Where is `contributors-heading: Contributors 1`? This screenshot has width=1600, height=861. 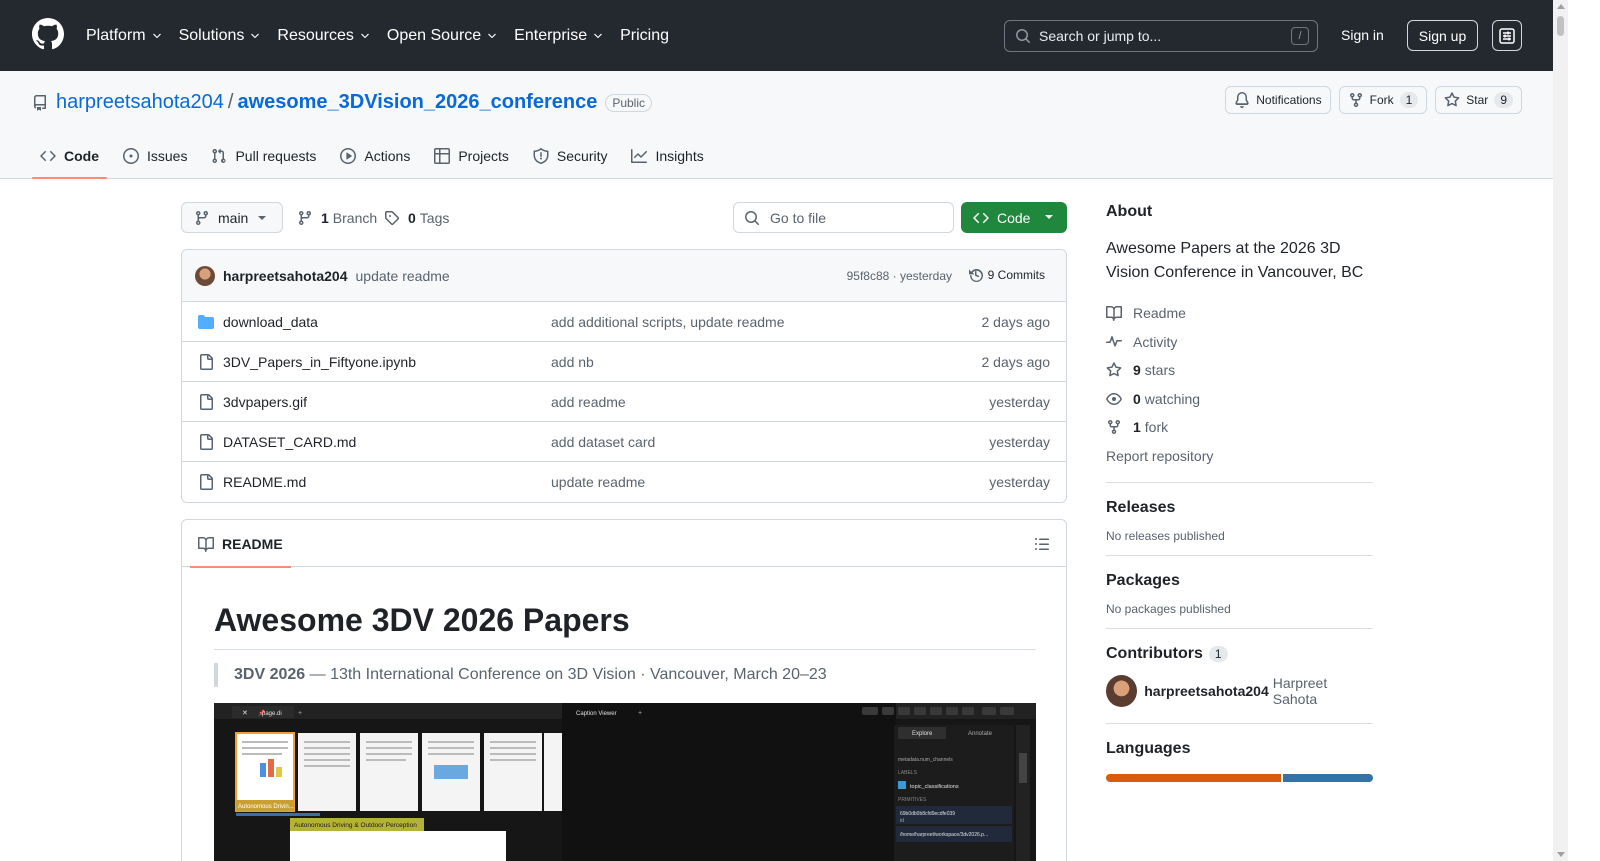
contributors-heading: Contributors 1 is located at coordinates (1239, 654).